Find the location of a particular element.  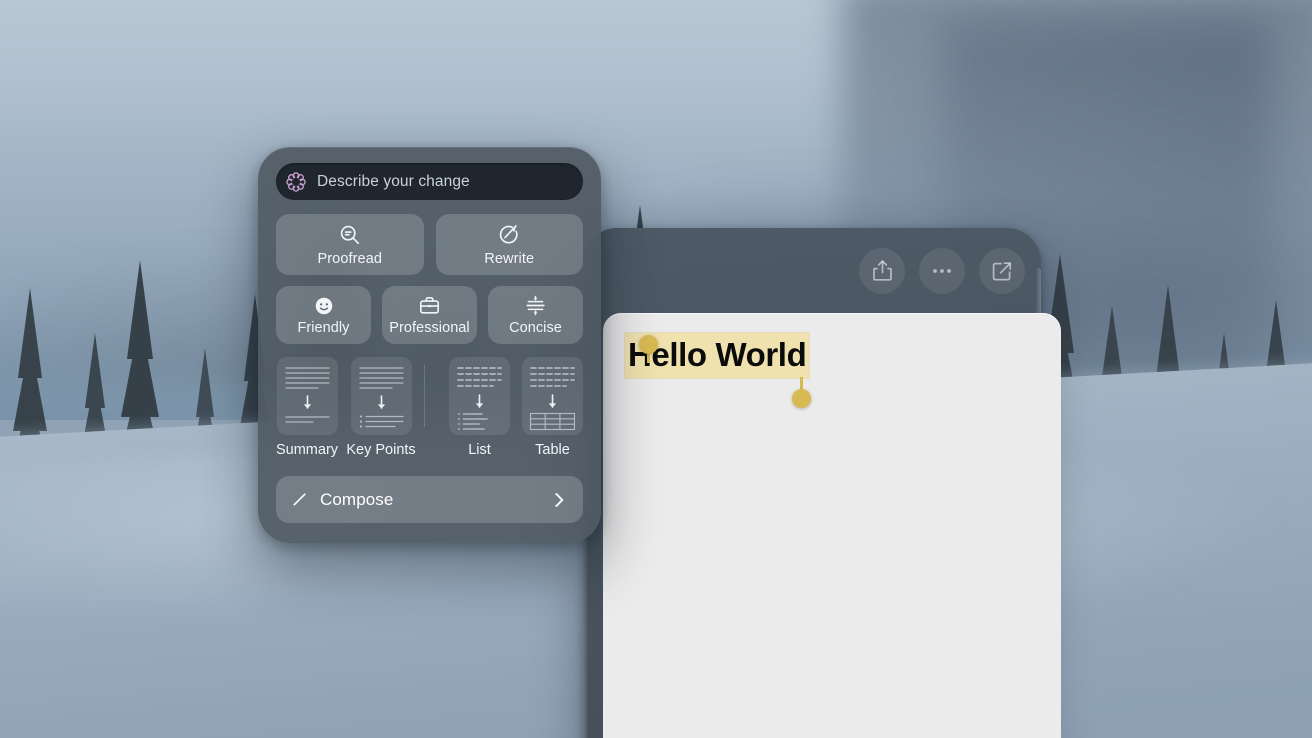

table-button: Table is located at coordinates (552, 407).